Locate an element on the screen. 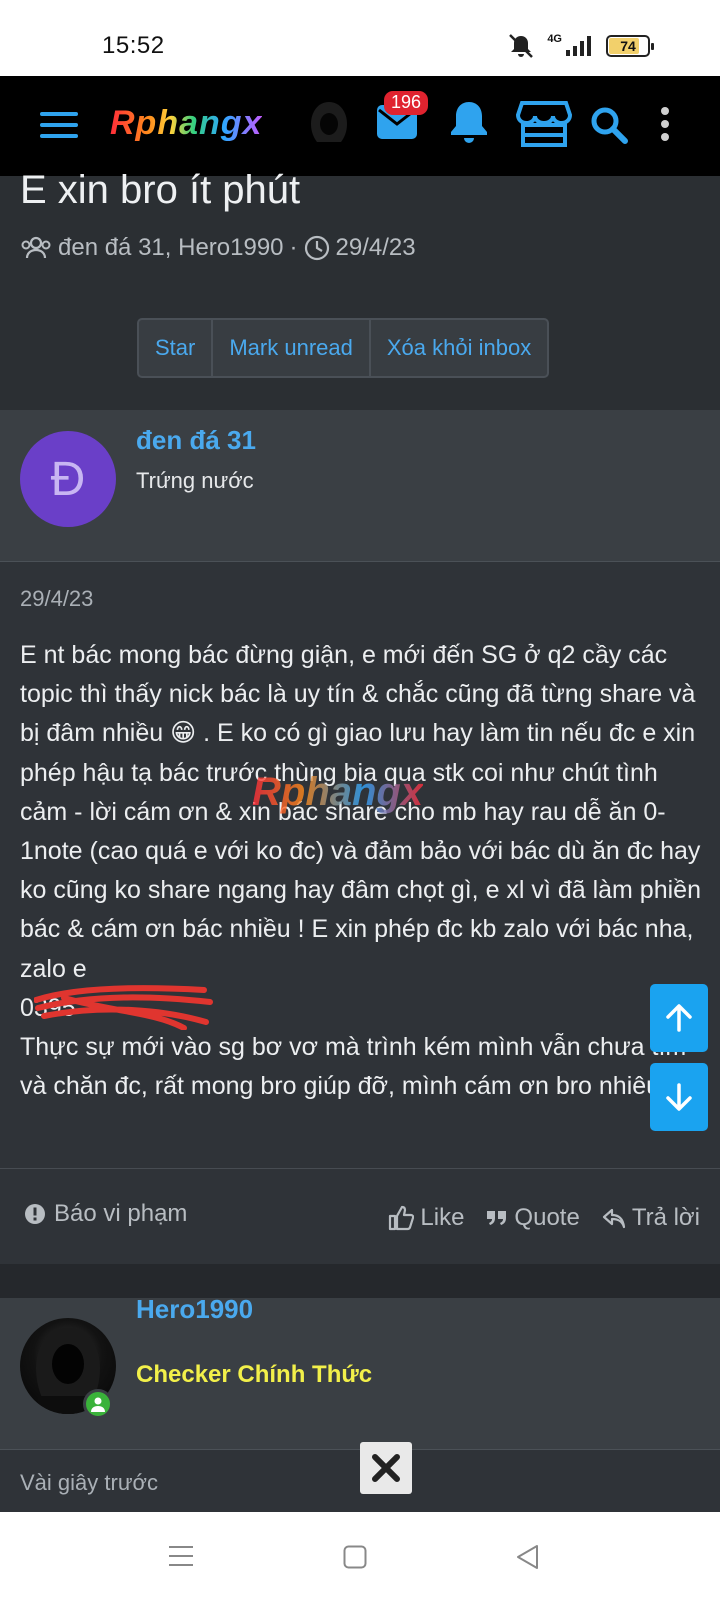  quote-label: Quote is located at coordinates (547, 1217).